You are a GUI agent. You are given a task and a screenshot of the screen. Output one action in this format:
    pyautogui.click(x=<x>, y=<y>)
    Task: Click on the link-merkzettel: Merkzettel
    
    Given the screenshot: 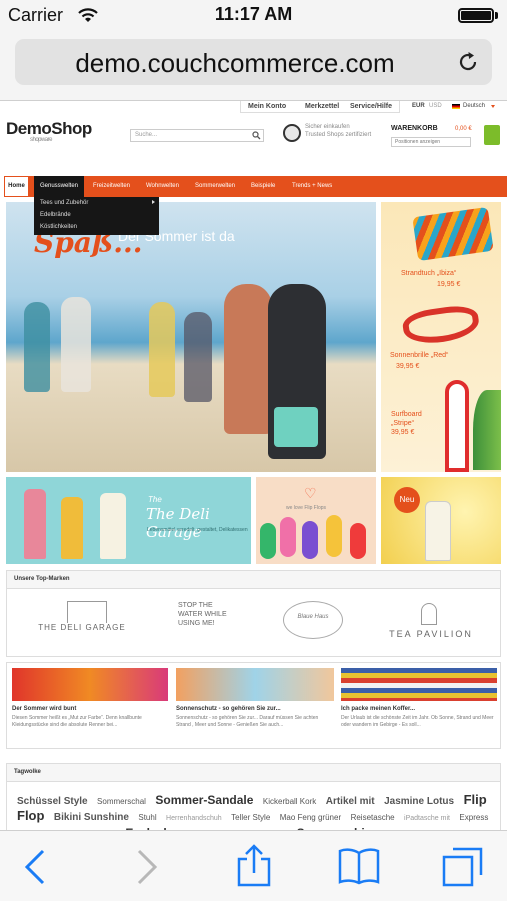 What is the action you would take?
    pyautogui.click(x=322, y=106)
    